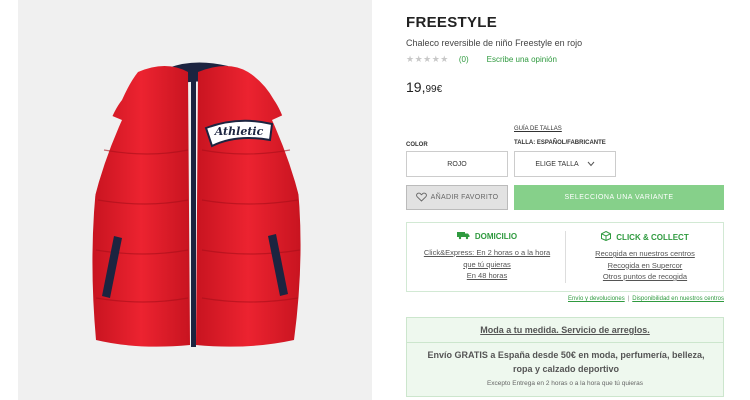 The height and width of the screenshot is (400, 750). What do you see at coordinates (522, 59) in the screenshot?
I see `write-review-link: Escribe una opinión` at bounding box center [522, 59].